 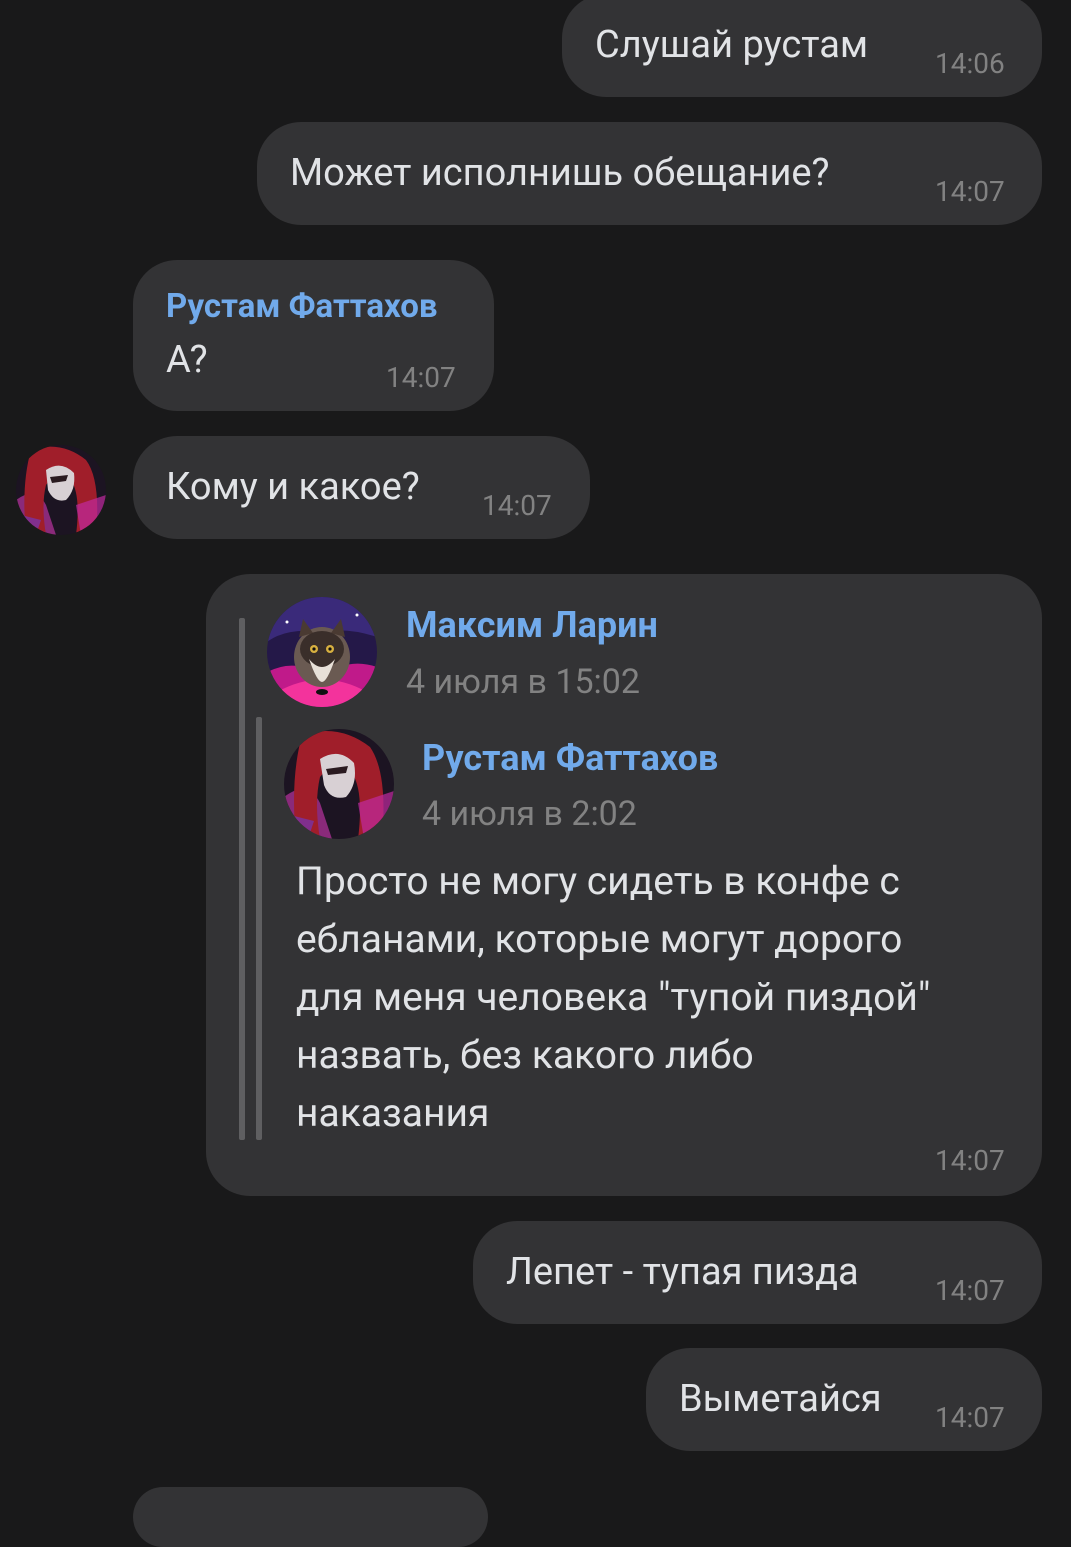 I want to click on message-bubble-outgoing: Слушай рустам 14:06, so click(x=802, y=48).